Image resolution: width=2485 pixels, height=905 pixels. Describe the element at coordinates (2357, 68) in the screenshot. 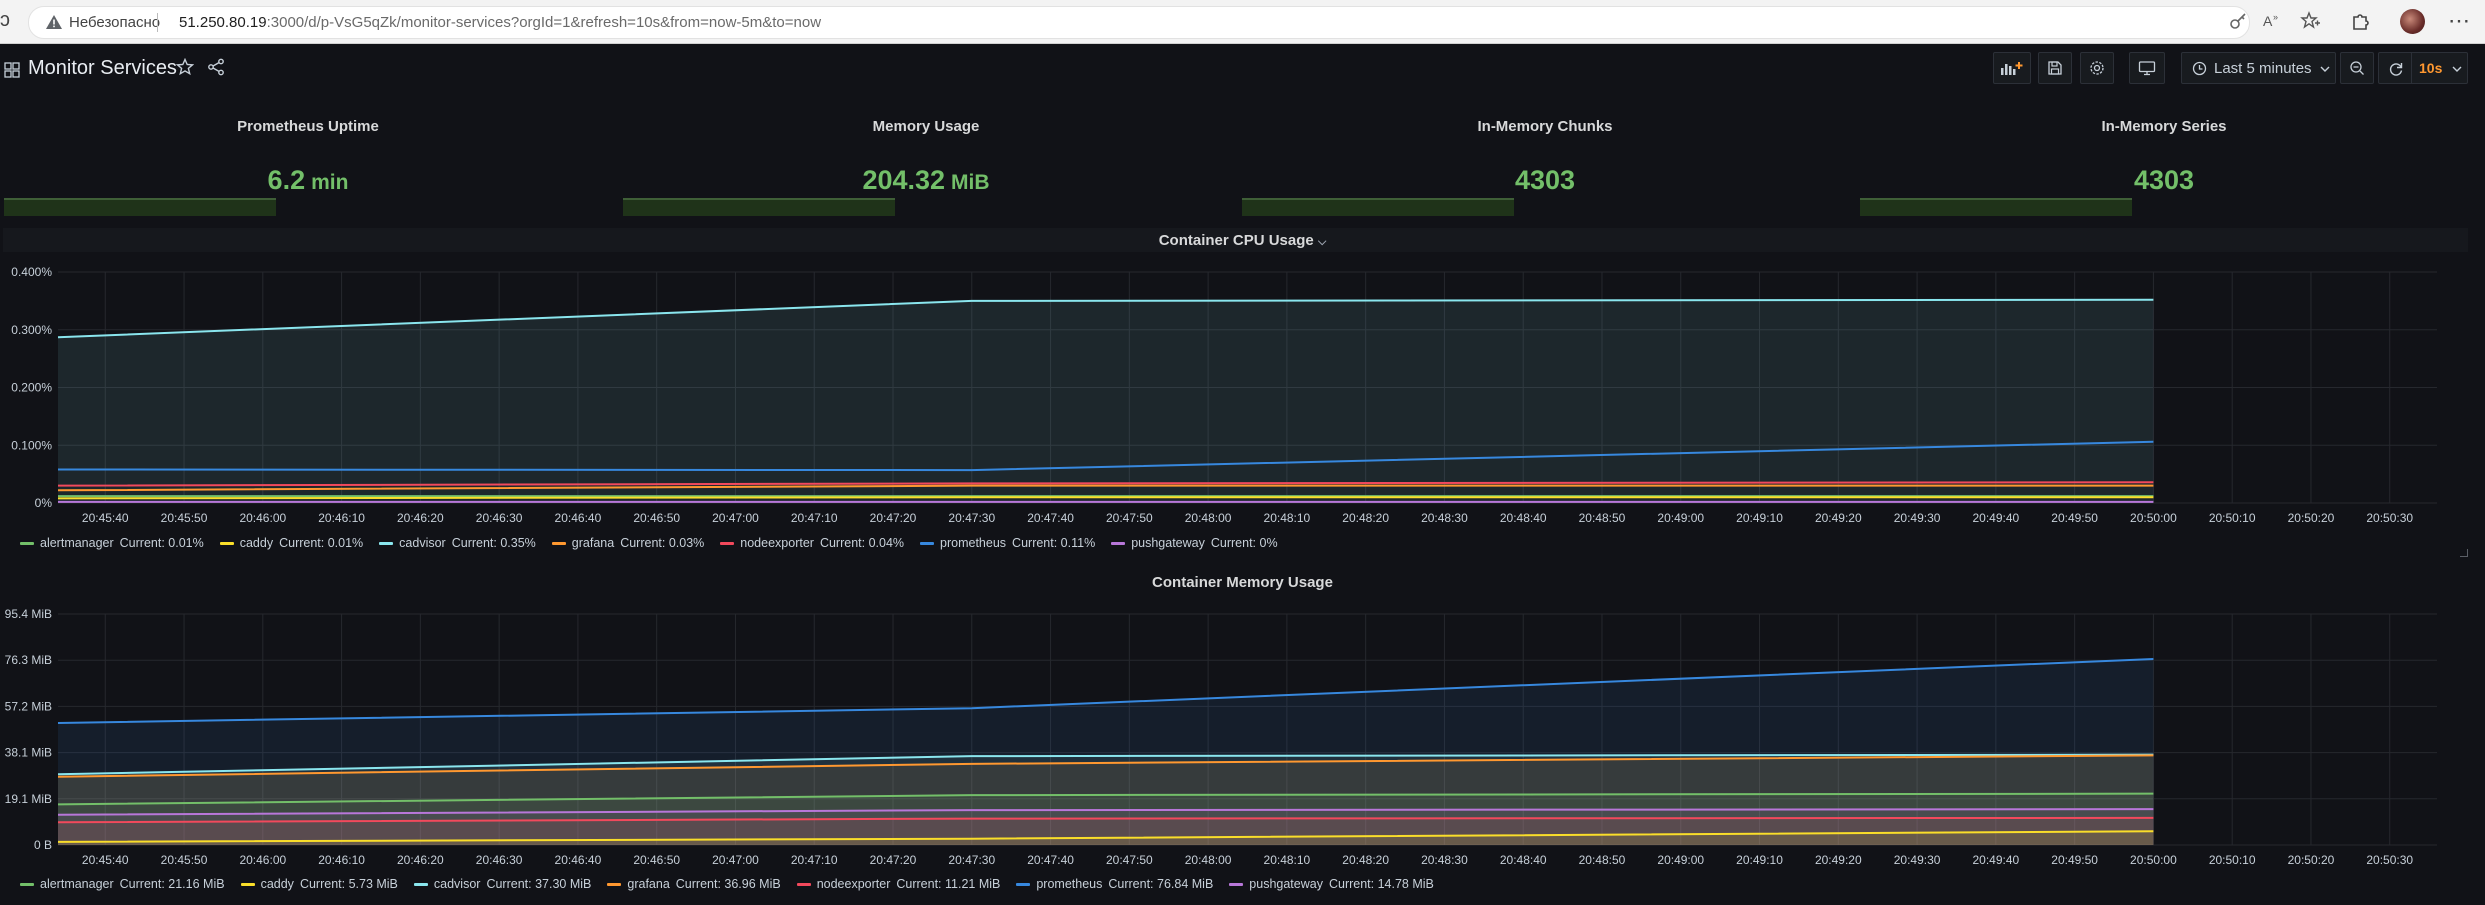

I see `zoom-out-button` at that location.